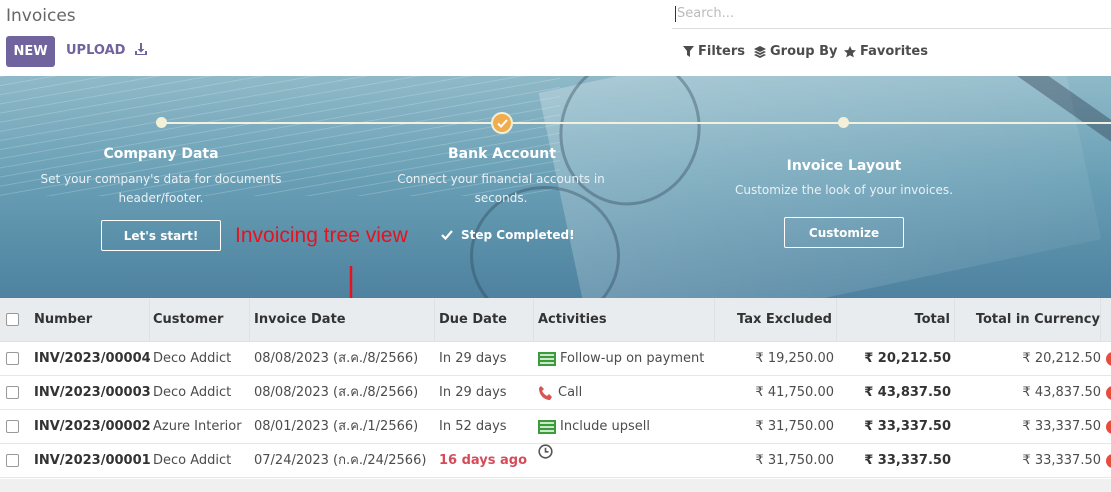  I want to click on column-total-in-currency: Total in Currency, so click(1028, 320).